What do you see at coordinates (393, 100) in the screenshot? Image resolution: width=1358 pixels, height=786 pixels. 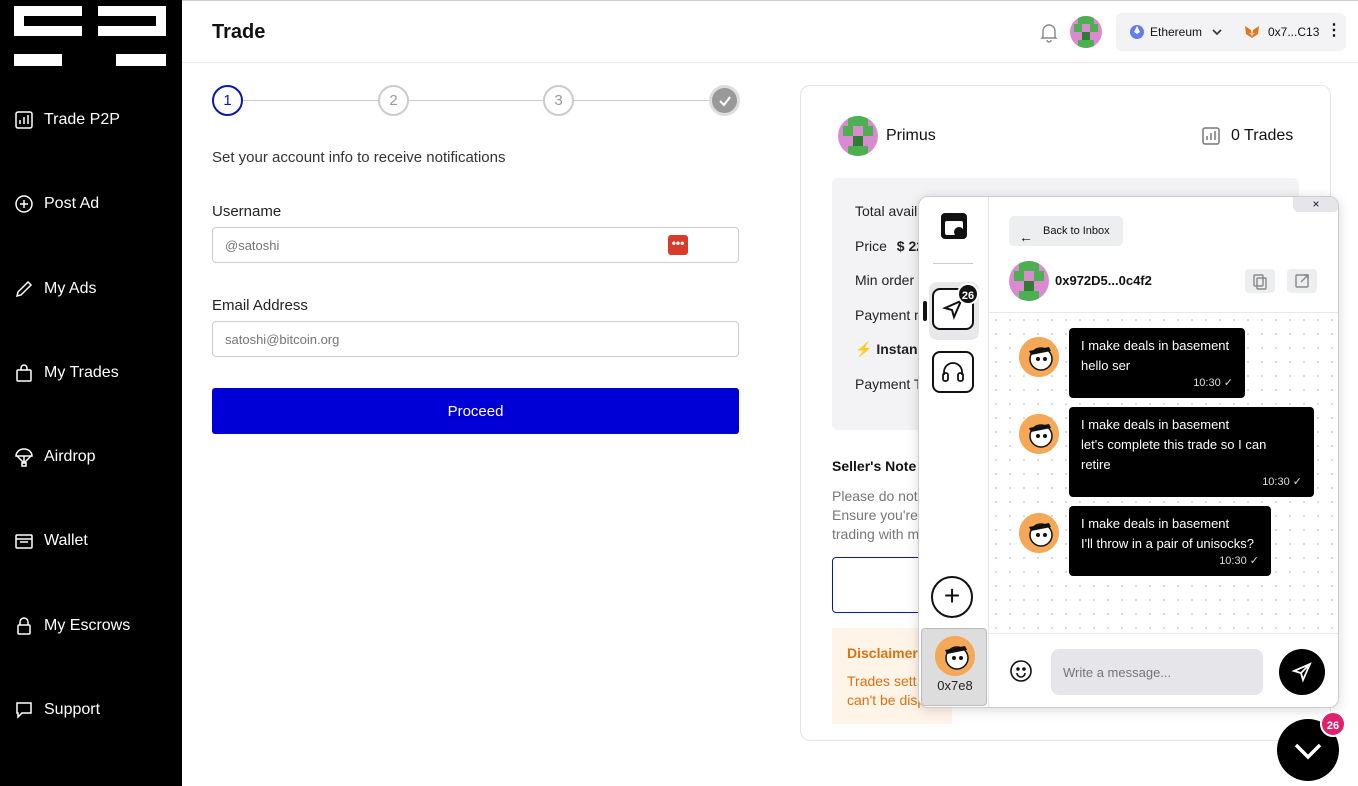 I see `step-2: 2` at bounding box center [393, 100].